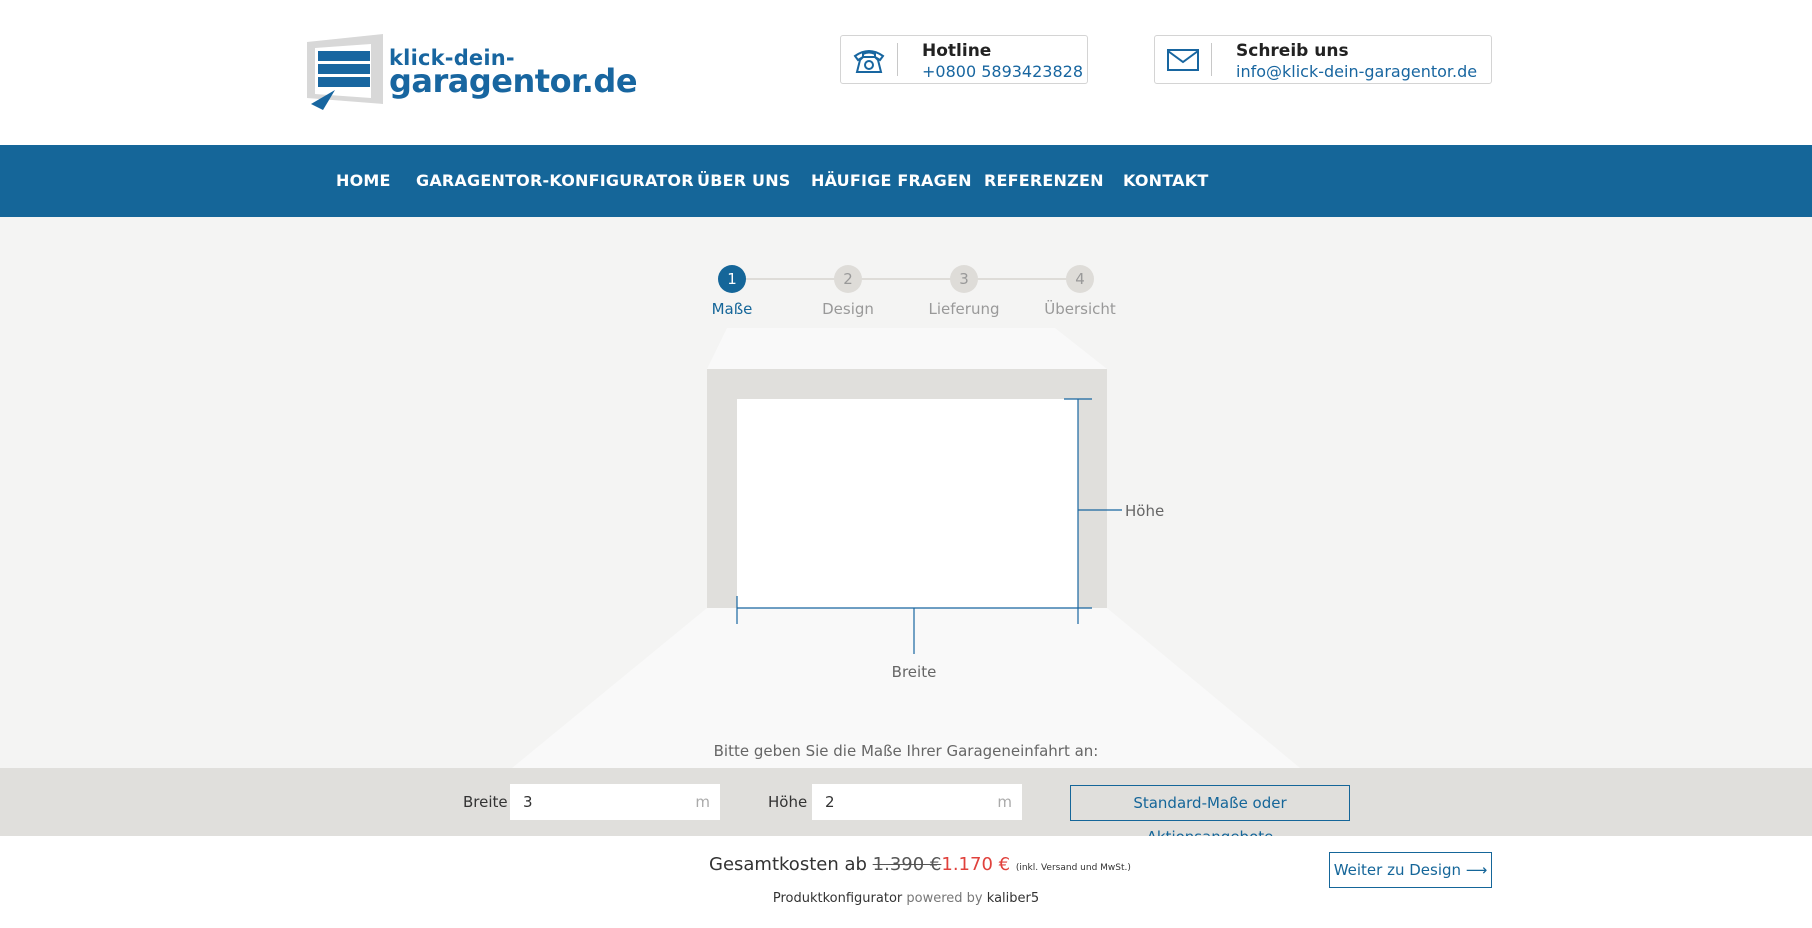 The width and height of the screenshot is (1812, 928). Describe the element at coordinates (1183, 59) in the screenshot. I see `envelope-icon` at that location.